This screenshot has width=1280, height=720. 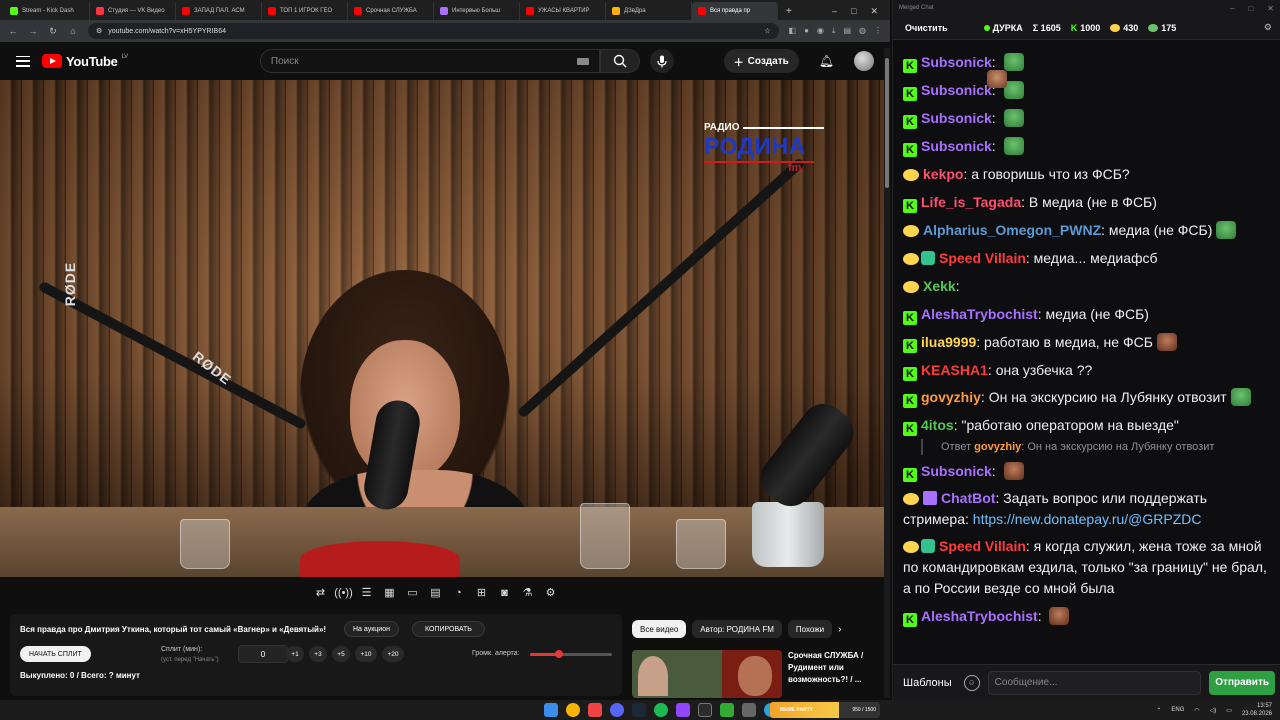 I want to click on kebab-menu-icon: ⋮, so click(x=878, y=31).